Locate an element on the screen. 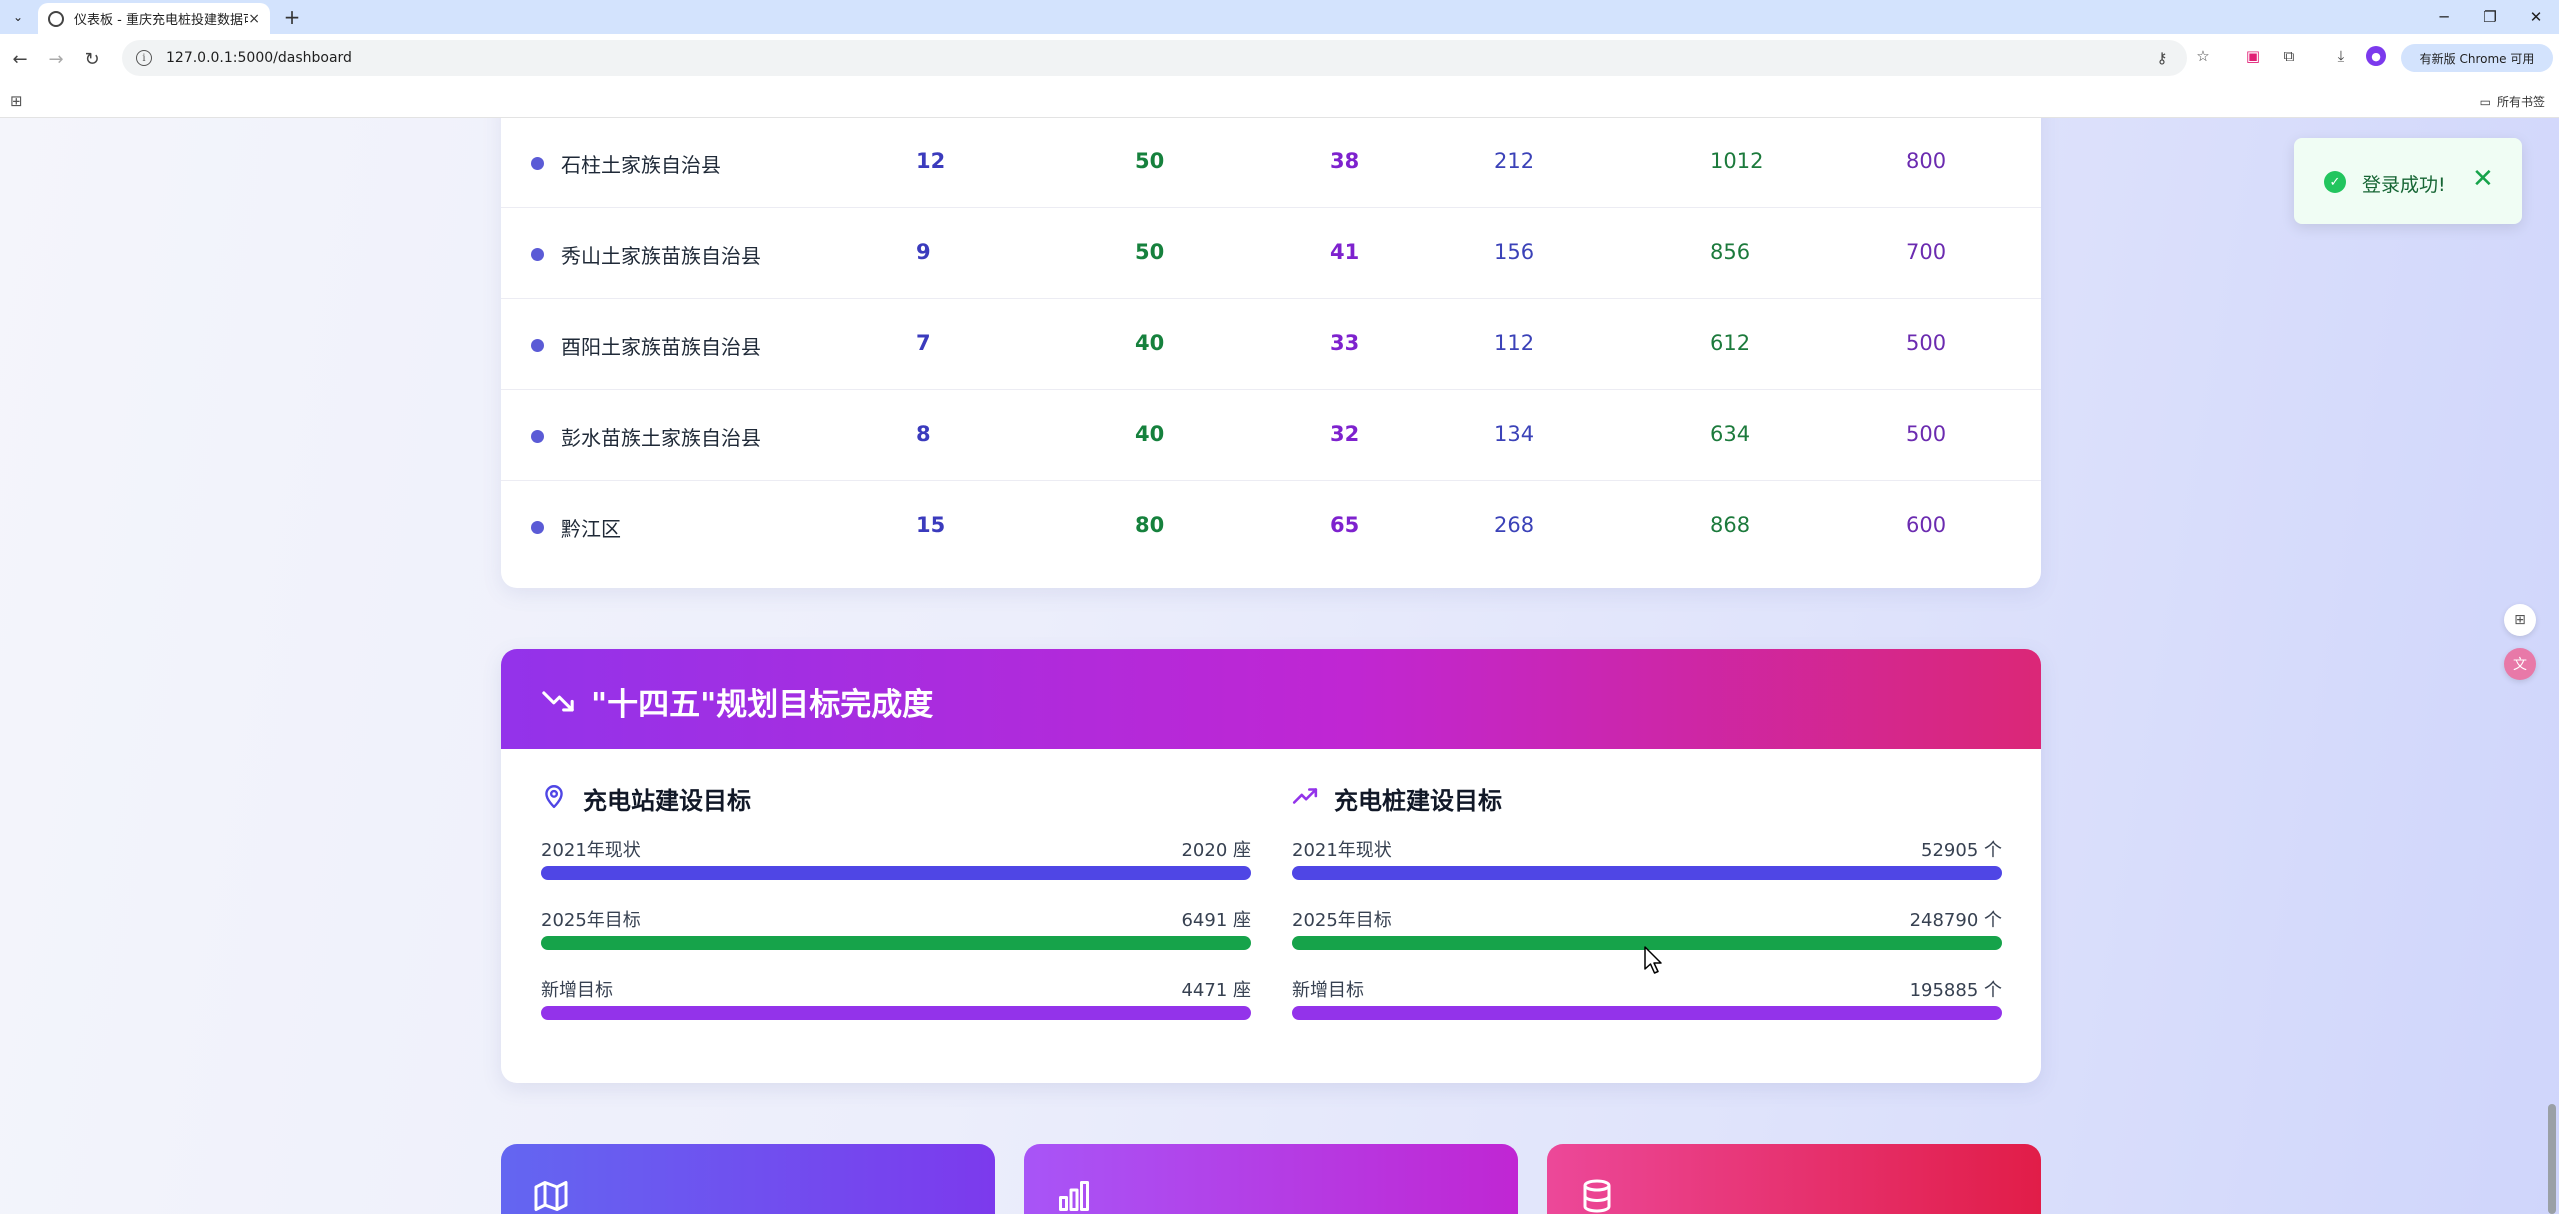 The image size is (2559, 1214). goal-progress-item: 2021年现状 52905 个 is located at coordinates (1647, 866).